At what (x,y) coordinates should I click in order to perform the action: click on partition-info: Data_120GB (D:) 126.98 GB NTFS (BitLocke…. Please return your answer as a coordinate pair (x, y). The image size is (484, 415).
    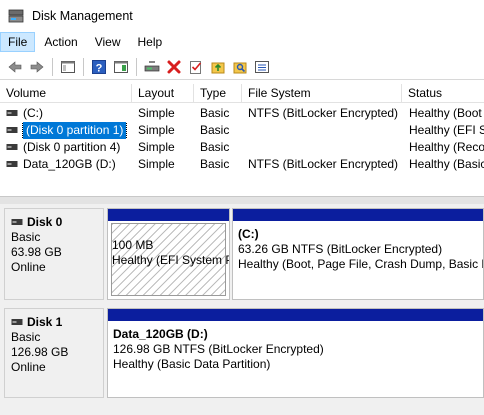
    Looking at the image, I should click on (295, 346).